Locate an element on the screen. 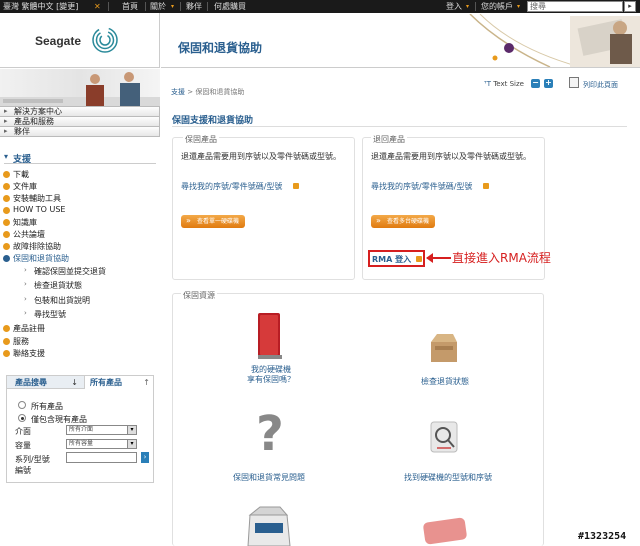  people-illustration is located at coordinates (80, 89).